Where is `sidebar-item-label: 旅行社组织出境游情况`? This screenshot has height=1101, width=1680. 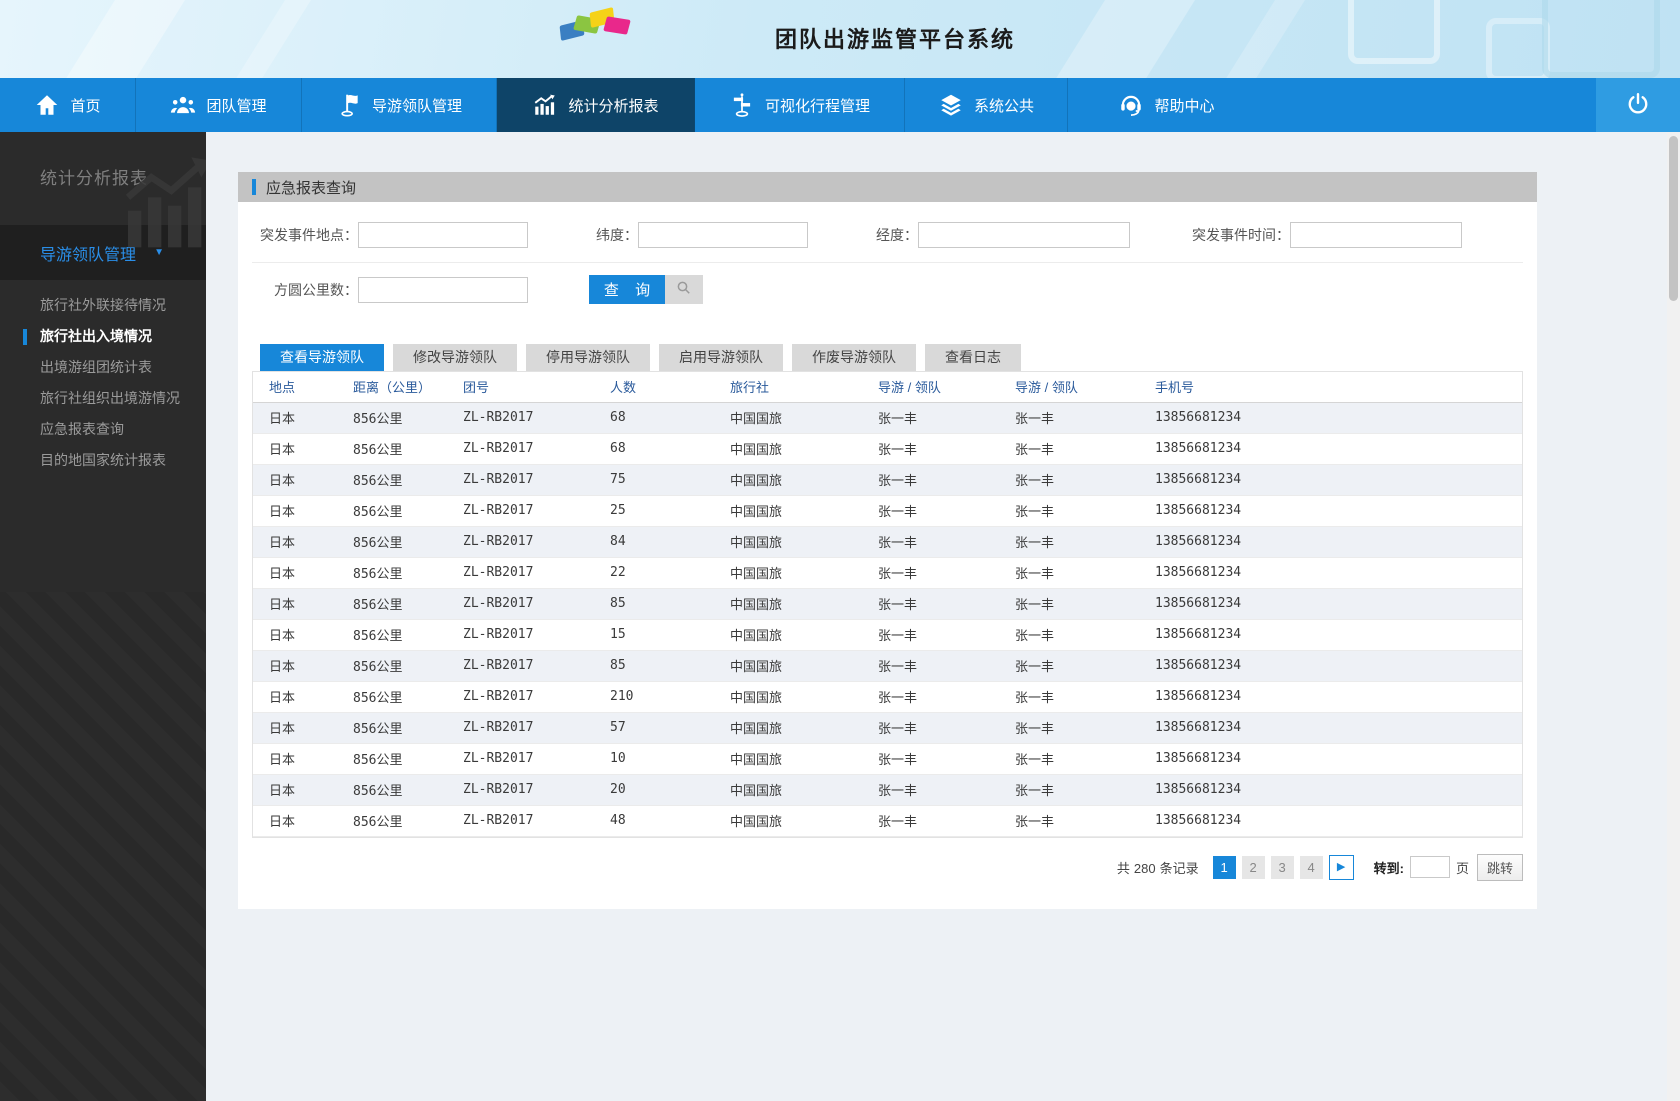
sidebar-item-label: 旅行社组织出境游情况 is located at coordinates (110, 398).